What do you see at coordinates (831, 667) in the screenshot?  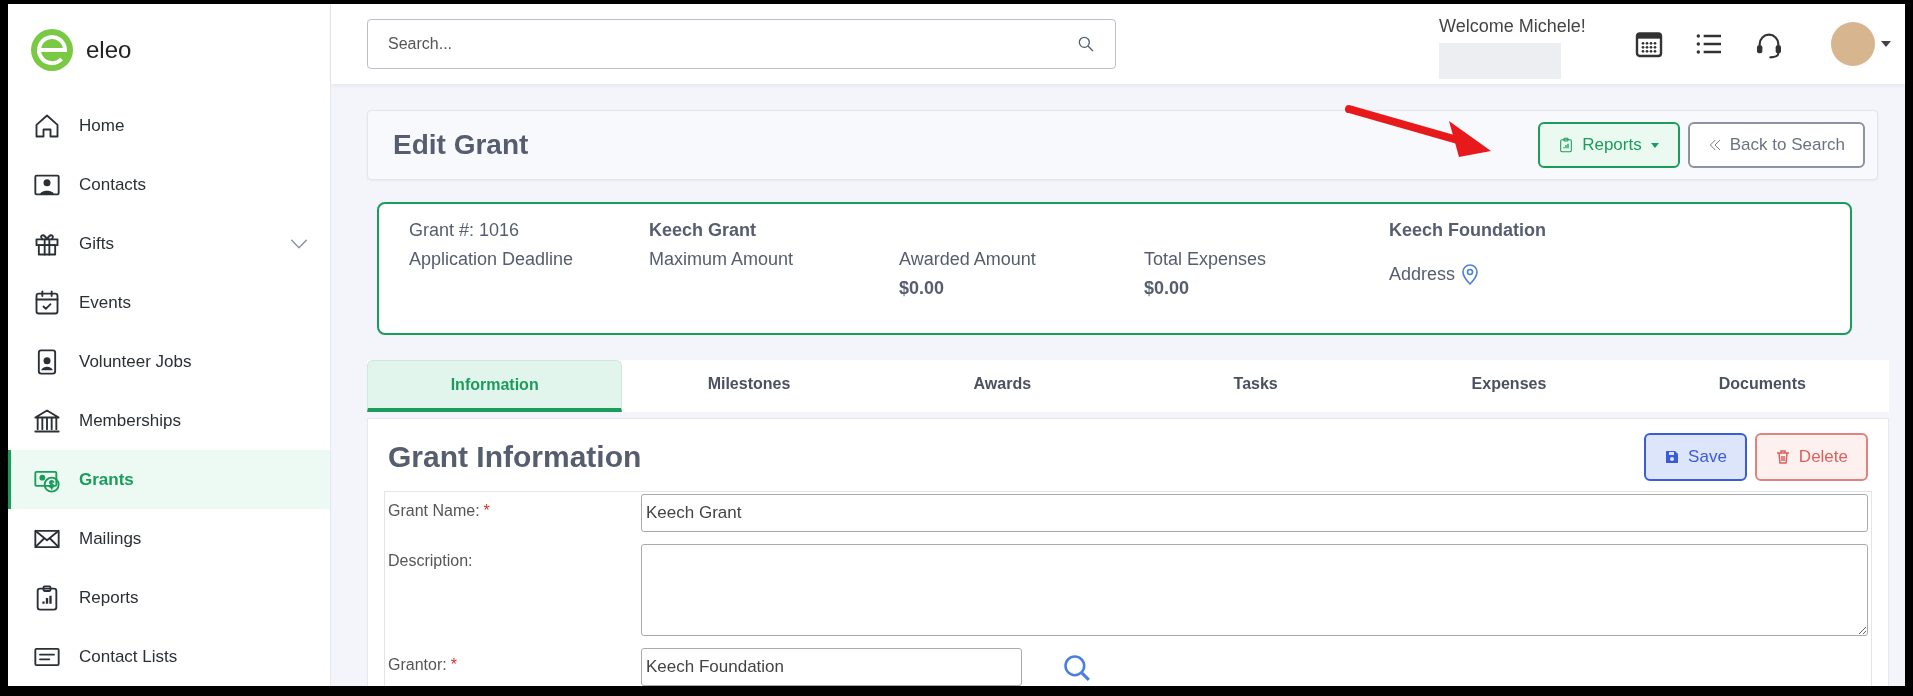 I see `input-field: Keech Foundation` at bounding box center [831, 667].